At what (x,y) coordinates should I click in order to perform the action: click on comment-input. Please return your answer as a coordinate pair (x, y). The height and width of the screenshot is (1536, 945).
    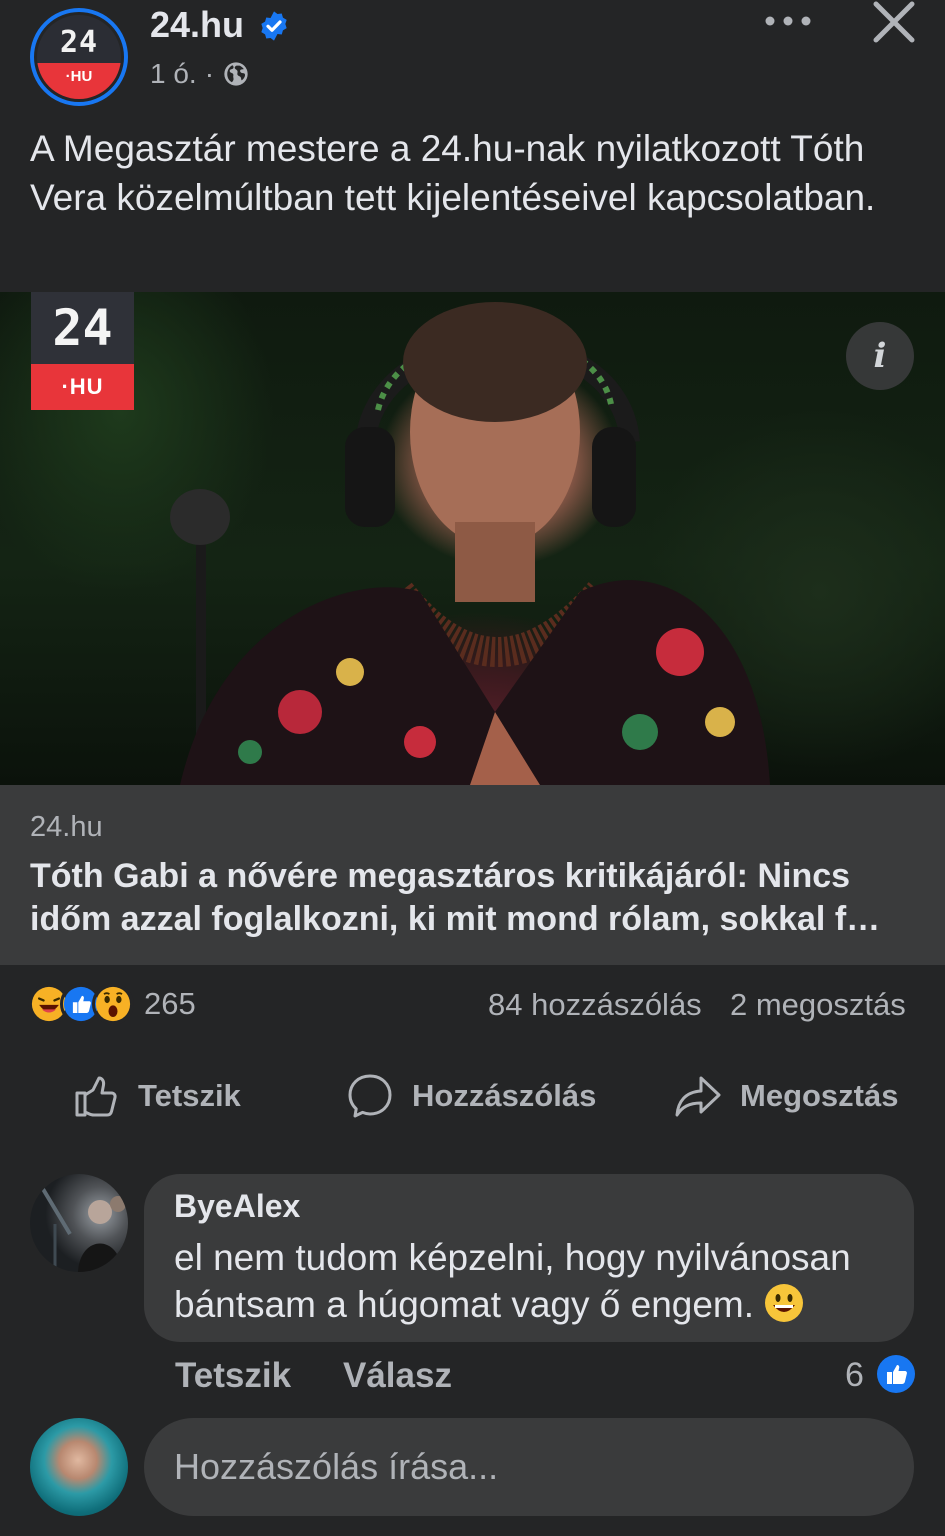
    Looking at the image, I should click on (529, 1467).